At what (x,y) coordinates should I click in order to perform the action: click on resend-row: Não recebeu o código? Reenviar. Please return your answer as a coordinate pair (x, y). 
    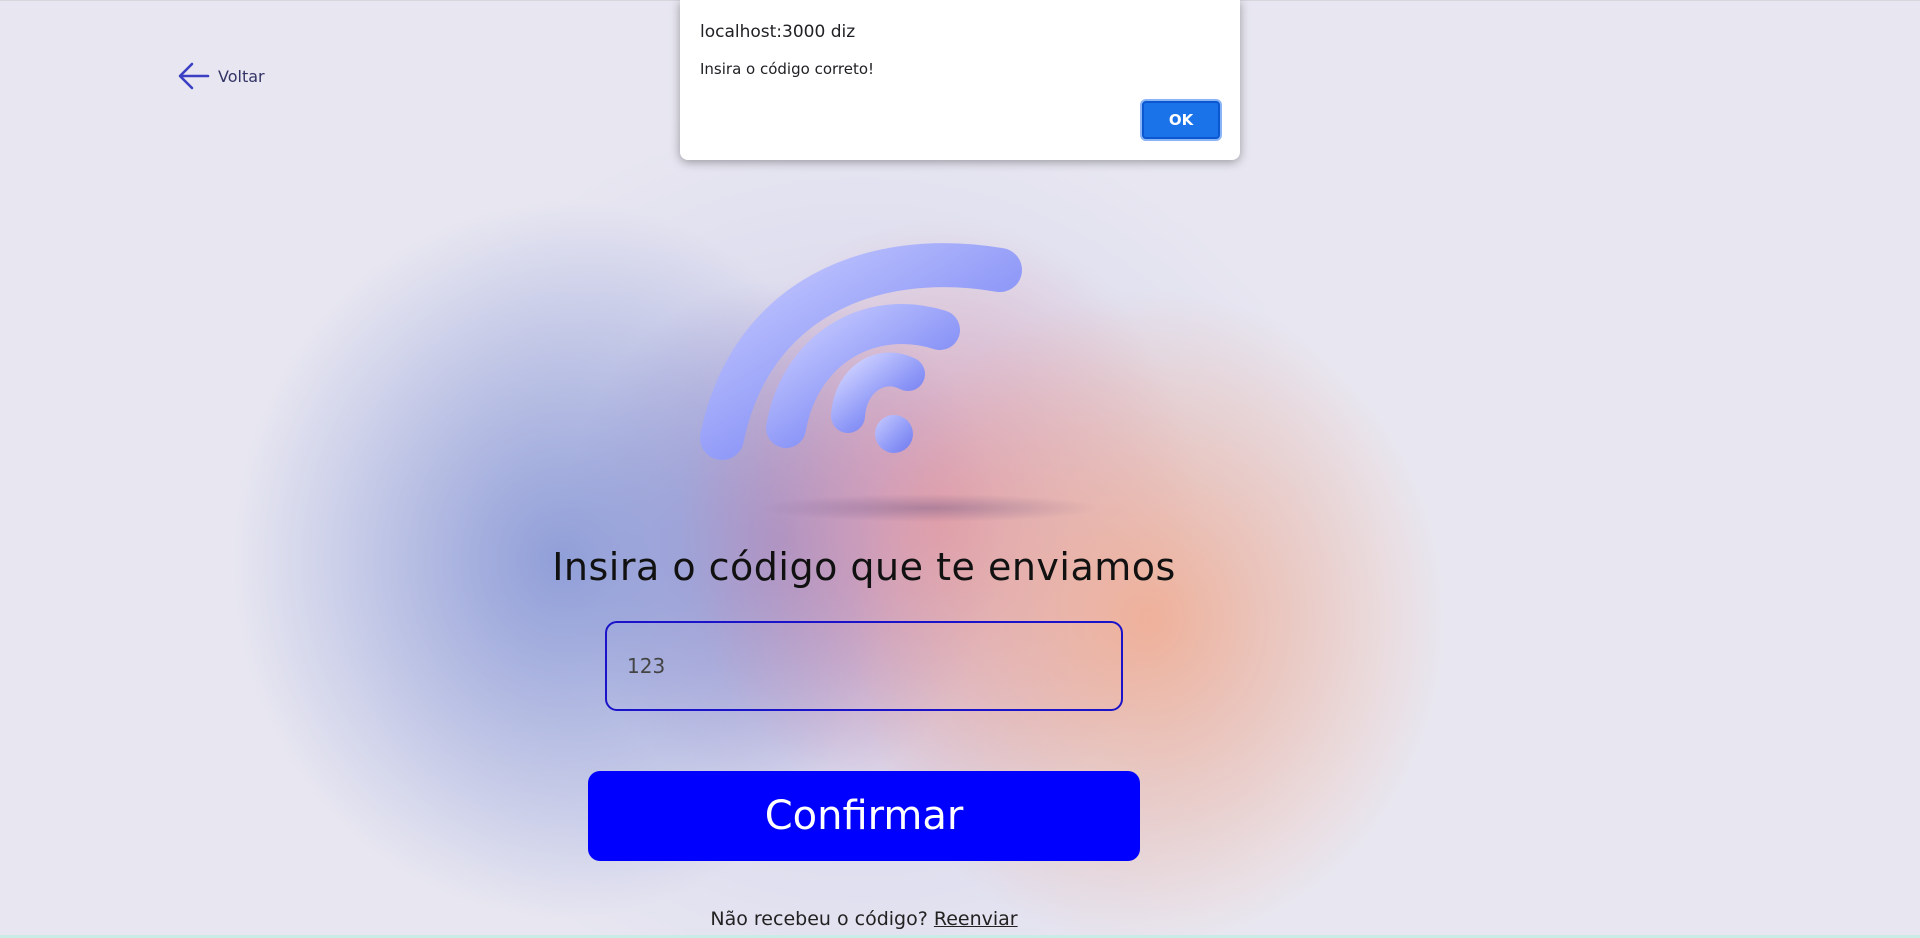
    Looking at the image, I should click on (864, 919).